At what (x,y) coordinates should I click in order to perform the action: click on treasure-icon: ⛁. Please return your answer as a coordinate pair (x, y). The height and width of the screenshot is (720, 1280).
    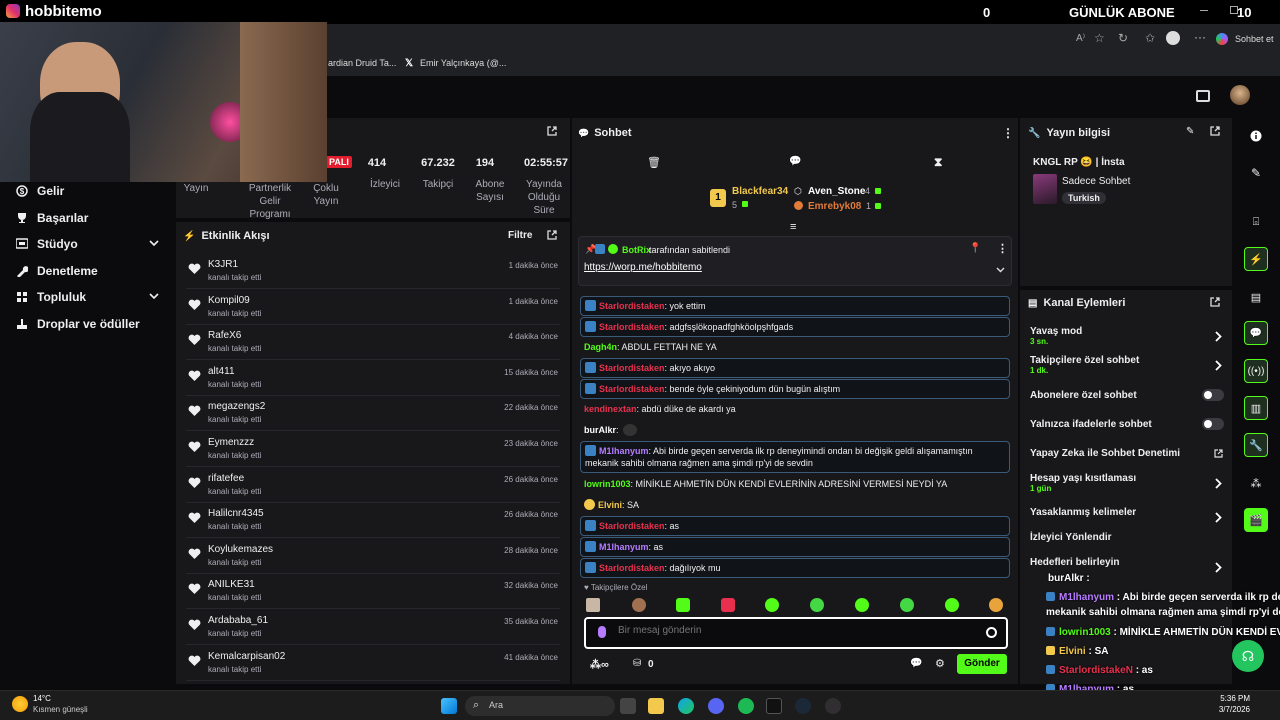
    Looking at the image, I should click on (637, 663).